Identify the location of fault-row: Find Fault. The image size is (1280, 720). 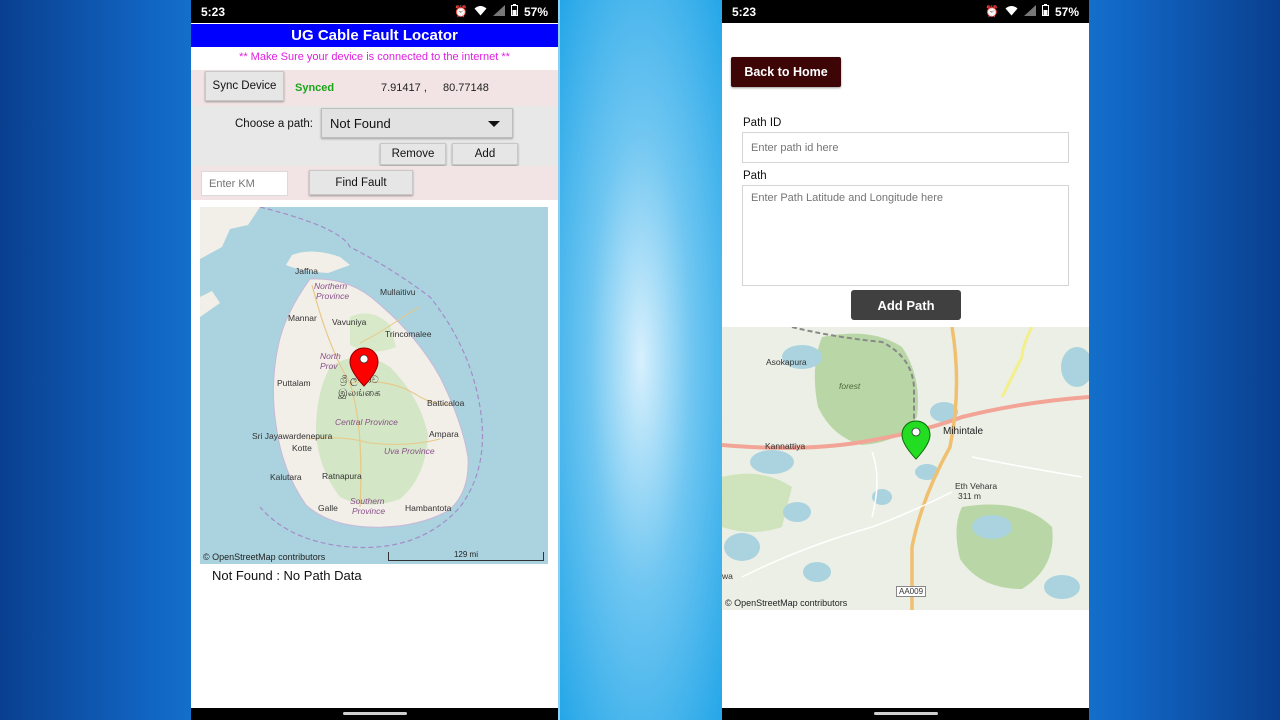
(374, 183).